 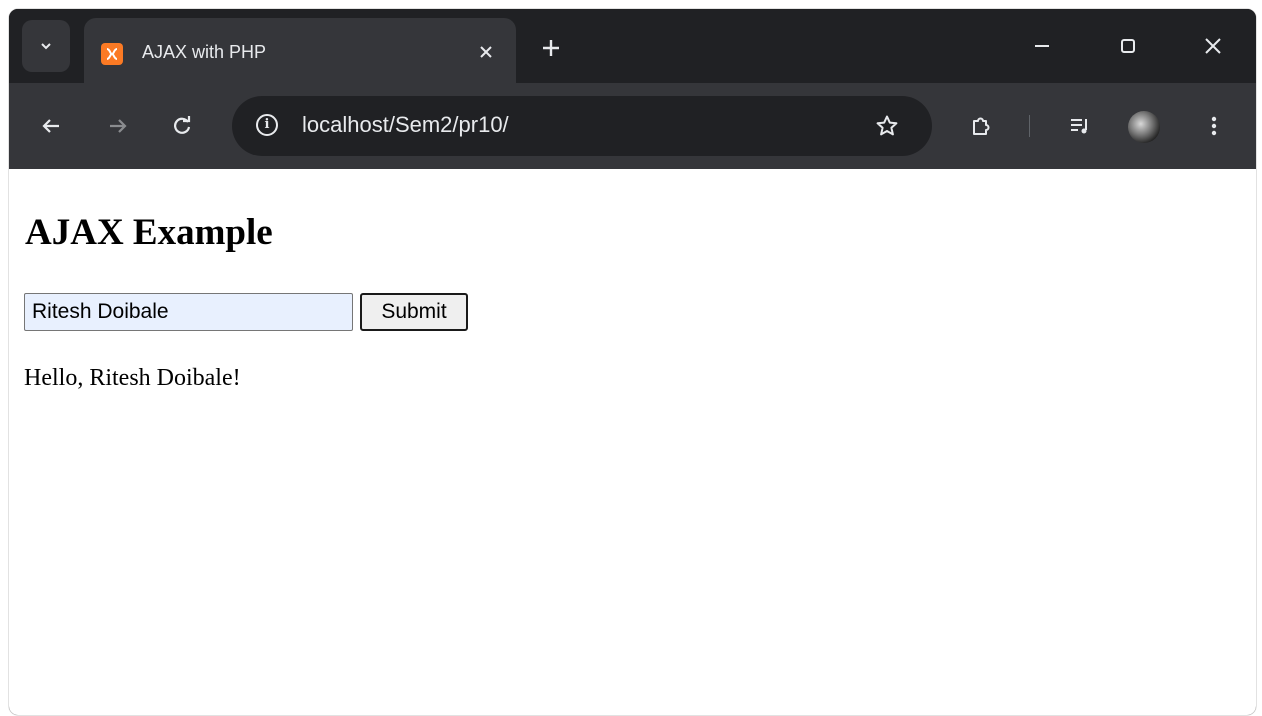 I want to click on media-controls-button, so click(x=1080, y=126).